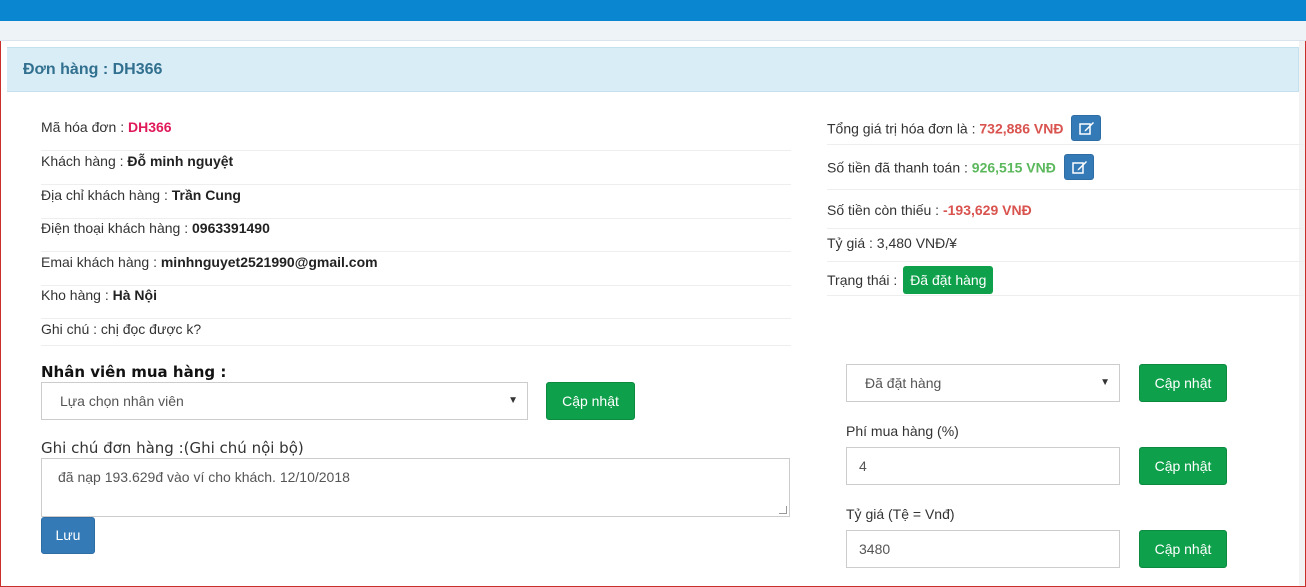 The image size is (1306, 587). What do you see at coordinates (1066, 281) in the screenshot?
I see `status-row: Trạng thái : Đã đặt hàng` at bounding box center [1066, 281].